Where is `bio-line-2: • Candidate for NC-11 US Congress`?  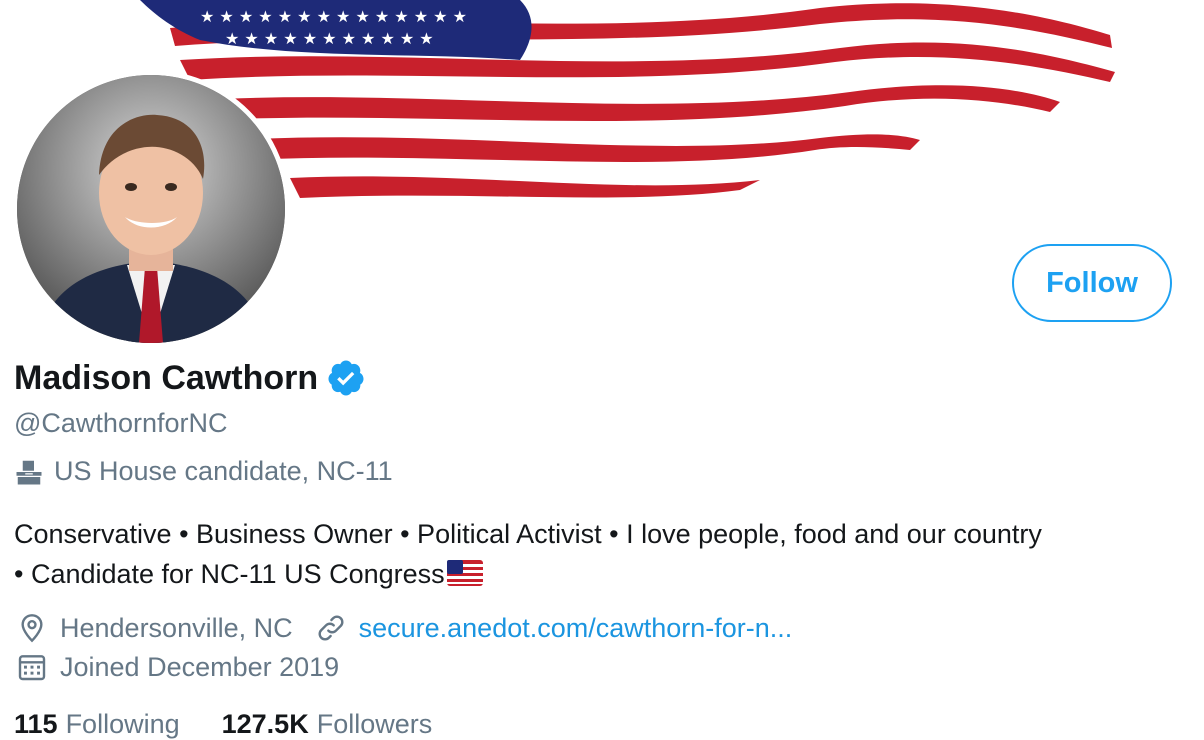 bio-line-2: • Candidate for NC-11 US Congress is located at coordinates (604, 574).